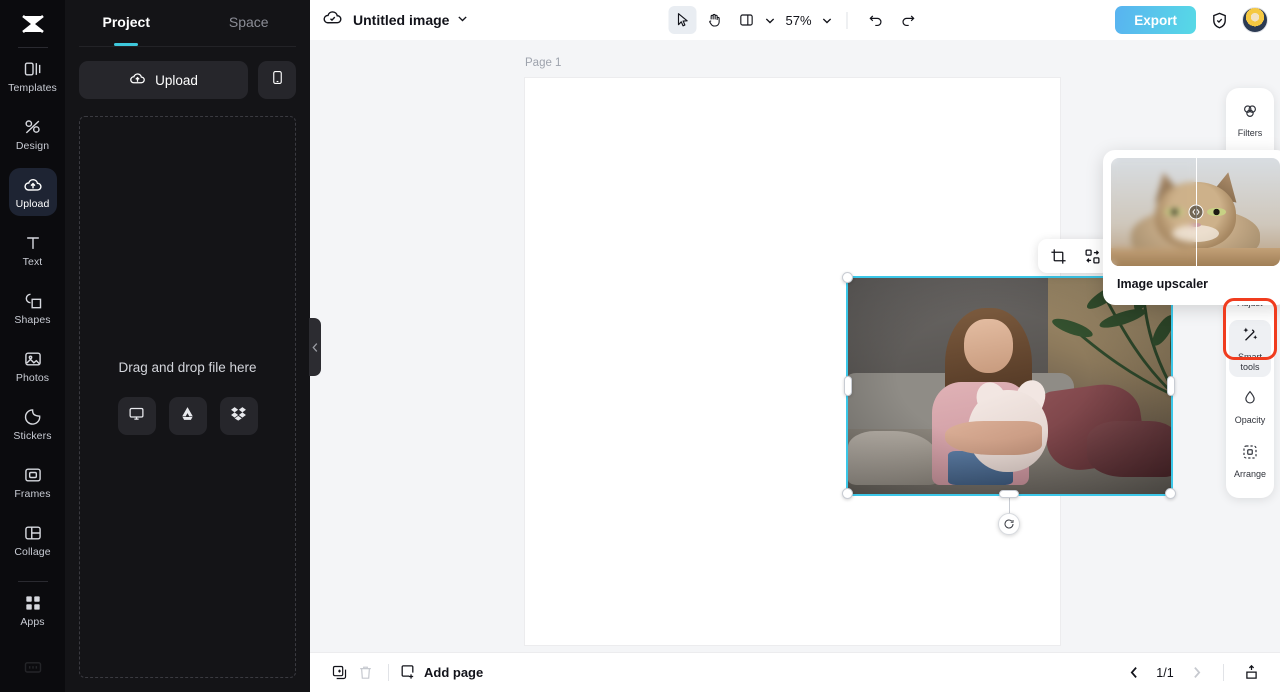  I want to click on cat-before-after-comparison, so click(1195, 212).